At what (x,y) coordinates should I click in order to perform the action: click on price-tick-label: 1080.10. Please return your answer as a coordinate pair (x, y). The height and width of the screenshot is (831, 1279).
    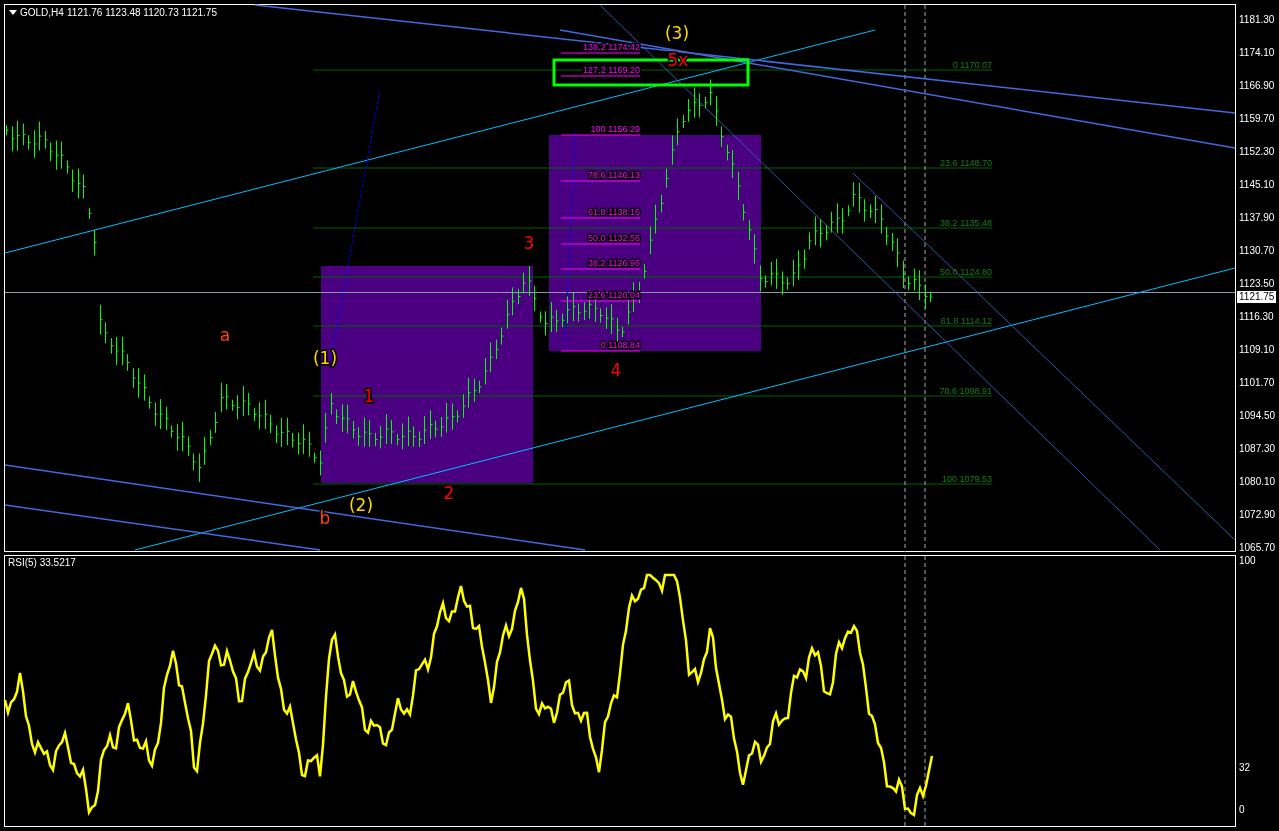
    Looking at the image, I should click on (1258, 482).